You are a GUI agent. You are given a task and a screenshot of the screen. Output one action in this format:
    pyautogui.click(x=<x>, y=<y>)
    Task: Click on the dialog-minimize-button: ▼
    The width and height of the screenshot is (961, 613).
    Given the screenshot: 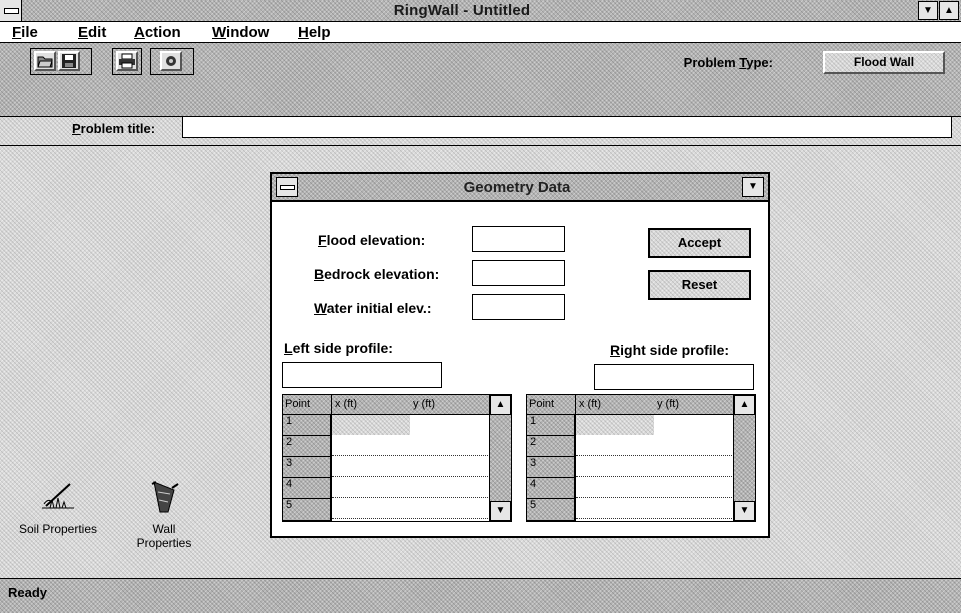 What is the action you would take?
    pyautogui.click(x=753, y=187)
    